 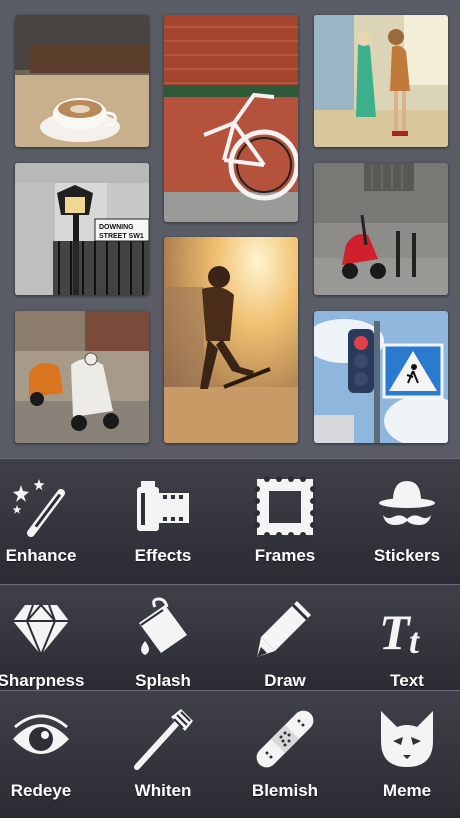 What do you see at coordinates (41, 739) in the screenshot?
I see `eye-icon` at bounding box center [41, 739].